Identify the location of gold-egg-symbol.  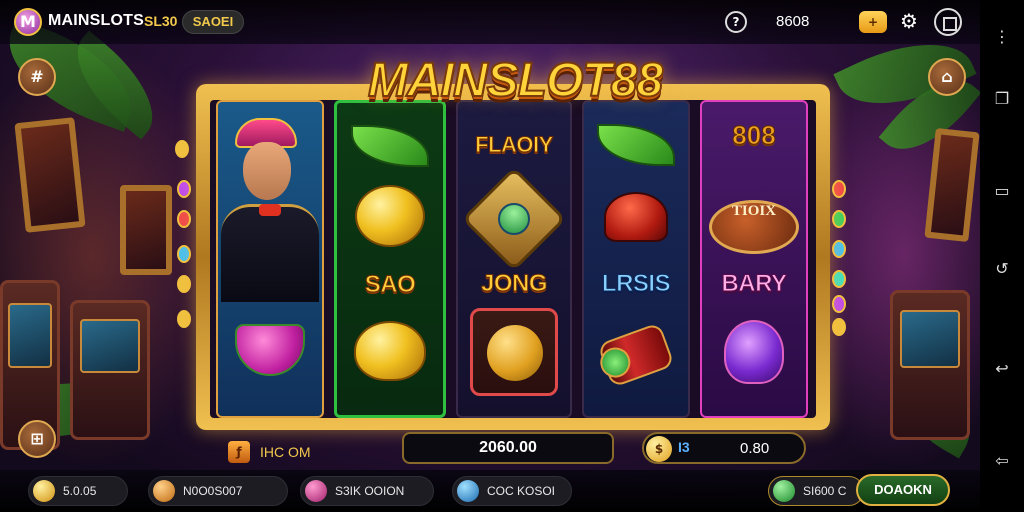
(390, 216).